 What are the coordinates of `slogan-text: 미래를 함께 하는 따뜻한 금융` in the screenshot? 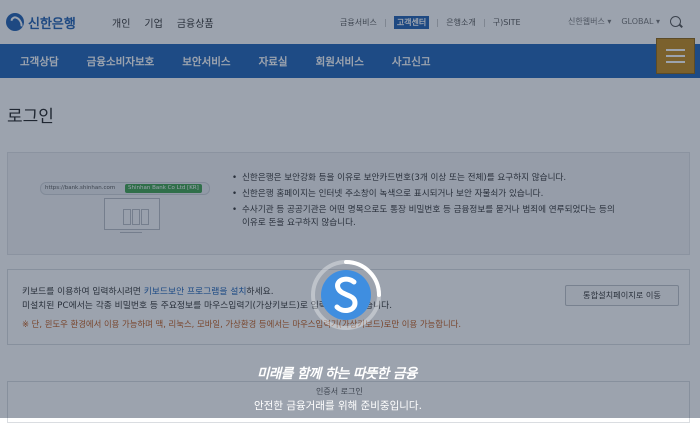 It's located at (337, 374).